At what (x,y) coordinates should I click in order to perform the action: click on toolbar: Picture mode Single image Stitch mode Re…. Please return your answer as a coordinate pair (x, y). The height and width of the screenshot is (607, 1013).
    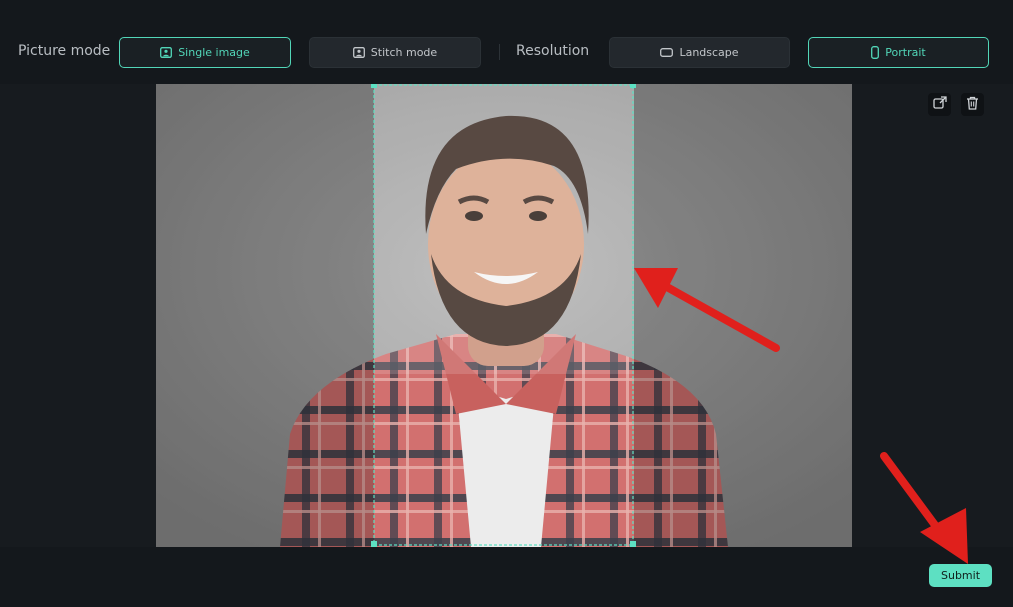
    Looking at the image, I should click on (506, 42).